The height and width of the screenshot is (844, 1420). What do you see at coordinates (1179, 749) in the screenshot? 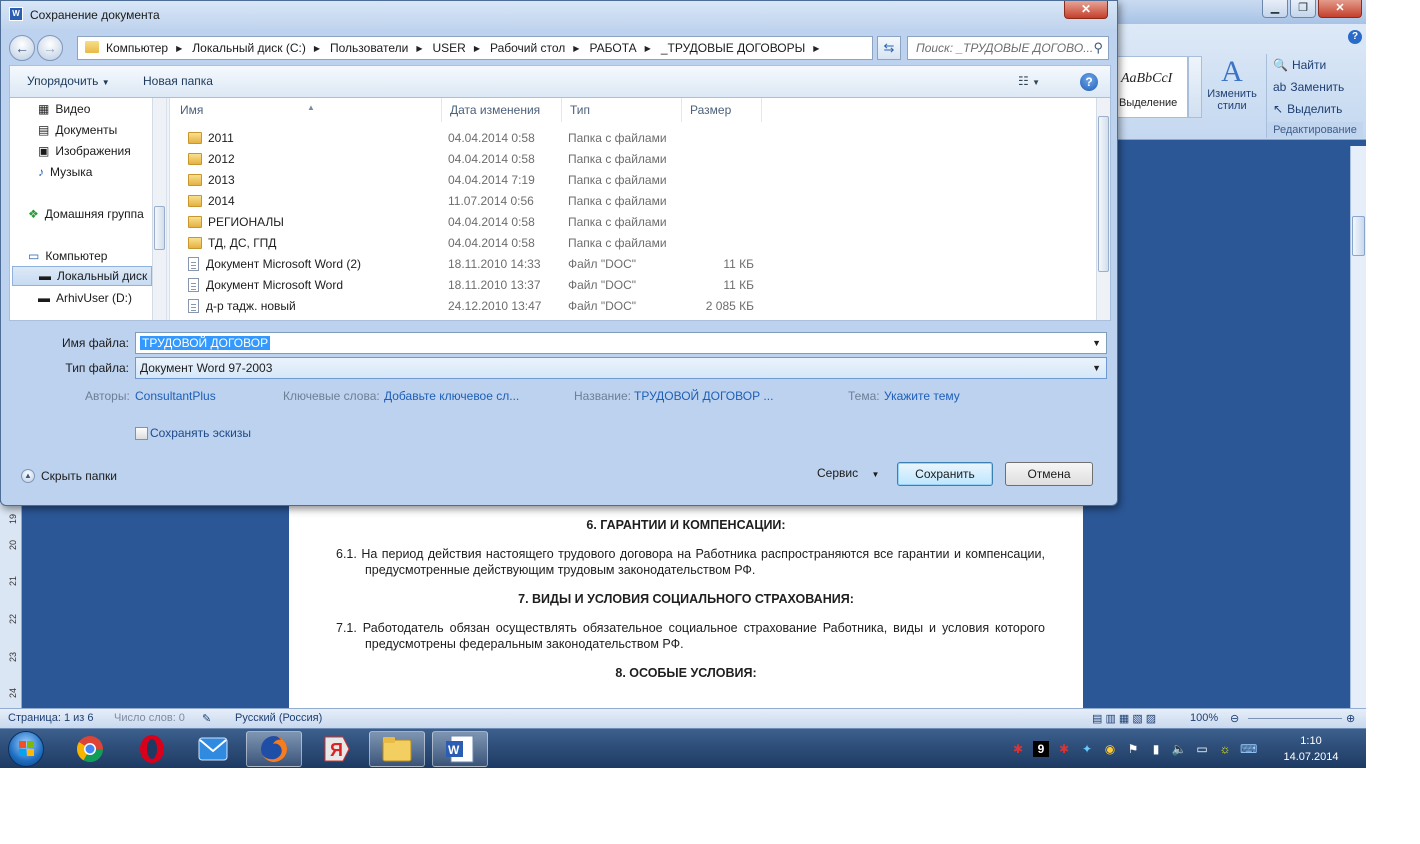
I see `volume-icon: 🔈` at bounding box center [1179, 749].